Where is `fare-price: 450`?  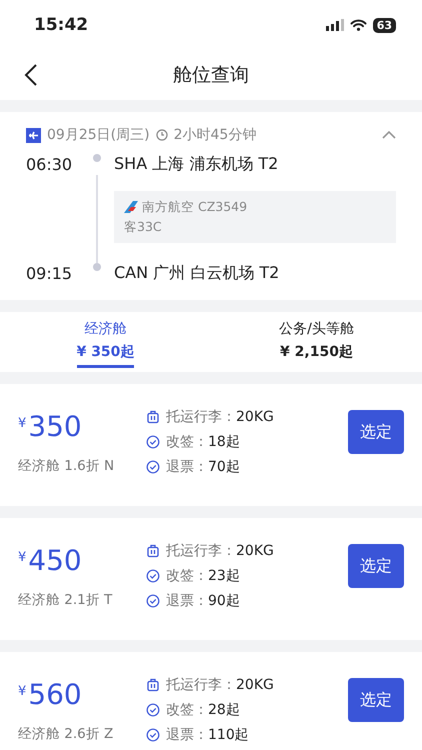
fare-price: 450 is located at coordinates (55, 560).